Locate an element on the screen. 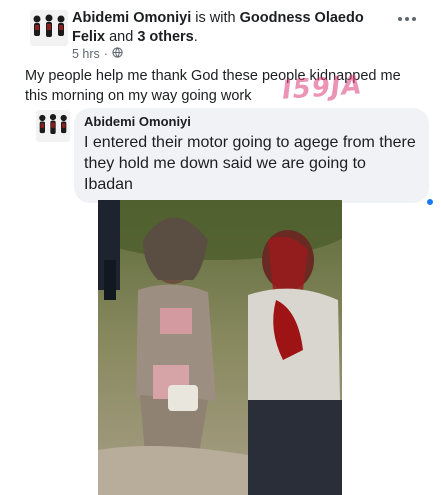  with-text: is with is located at coordinates (215, 18).